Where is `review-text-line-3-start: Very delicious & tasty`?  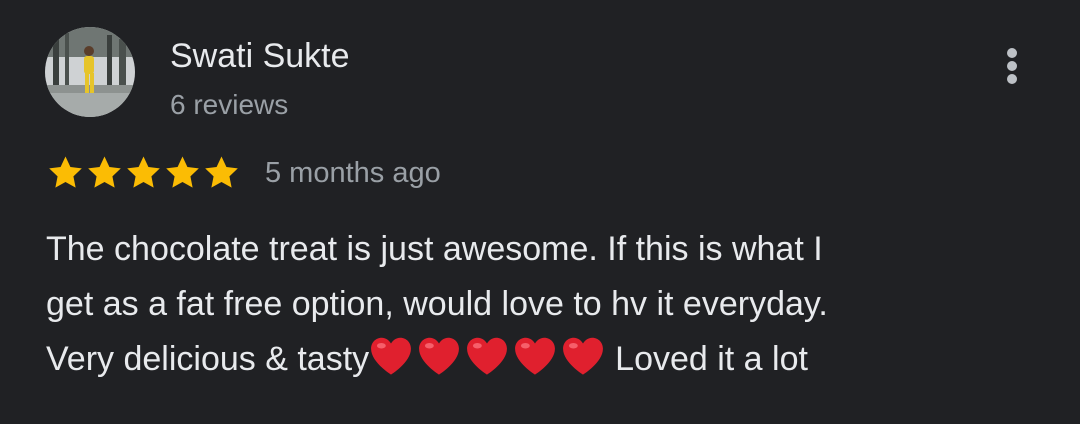
review-text-line-3-start: Very delicious & tasty is located at coordinates (208, 359).